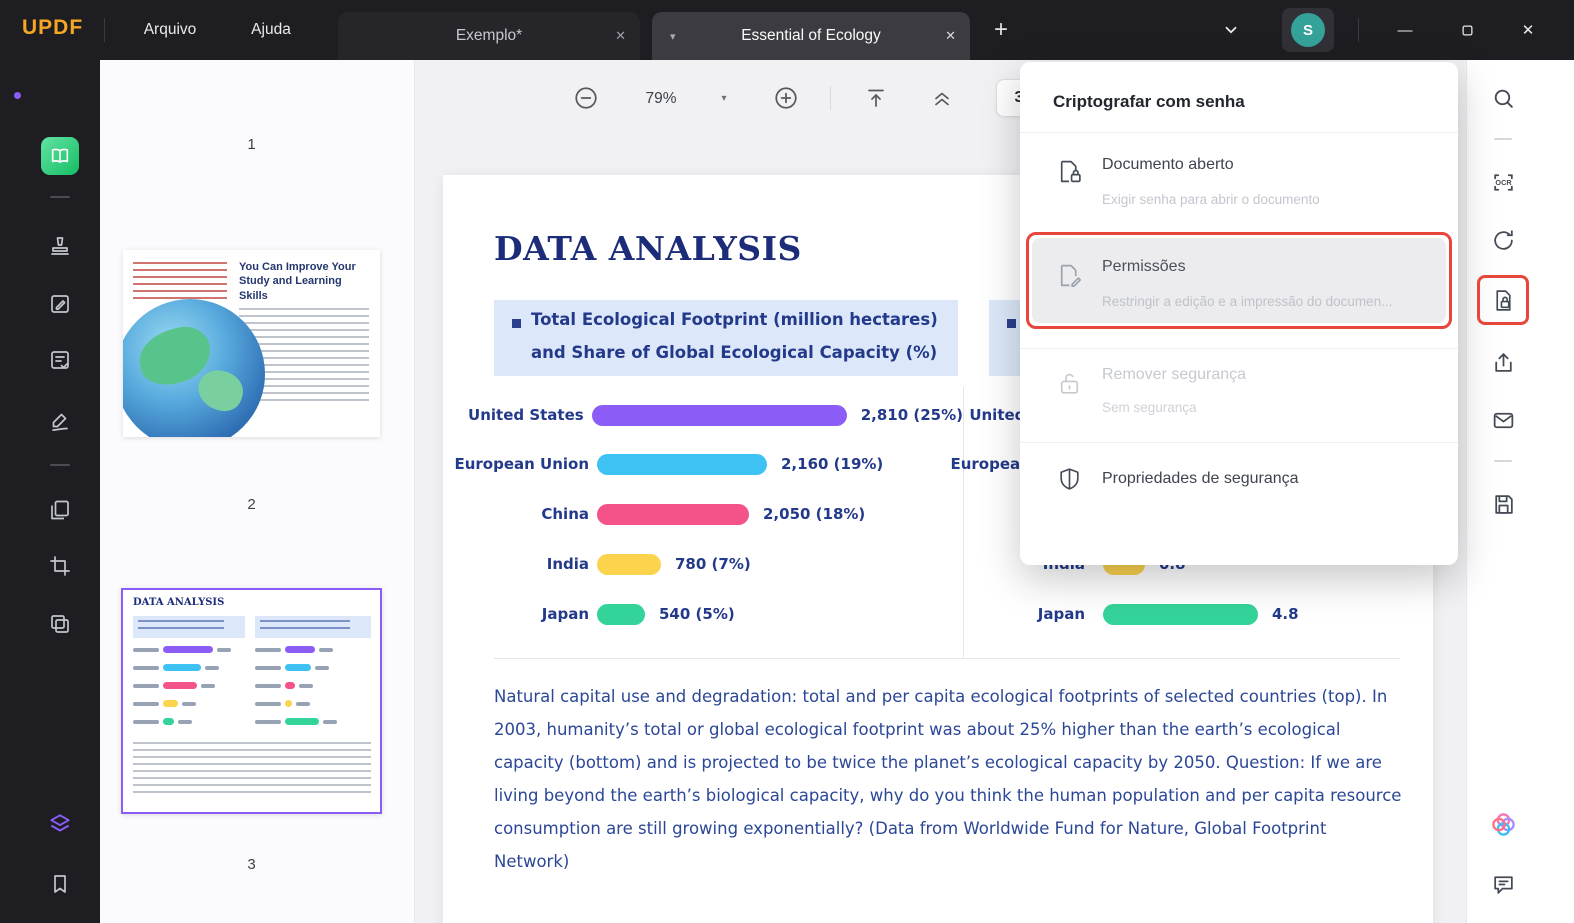 This screenshot has width=1574, height=923. I want to click on tab-exemplo: Exemplo* ✕, so click(489, 36).